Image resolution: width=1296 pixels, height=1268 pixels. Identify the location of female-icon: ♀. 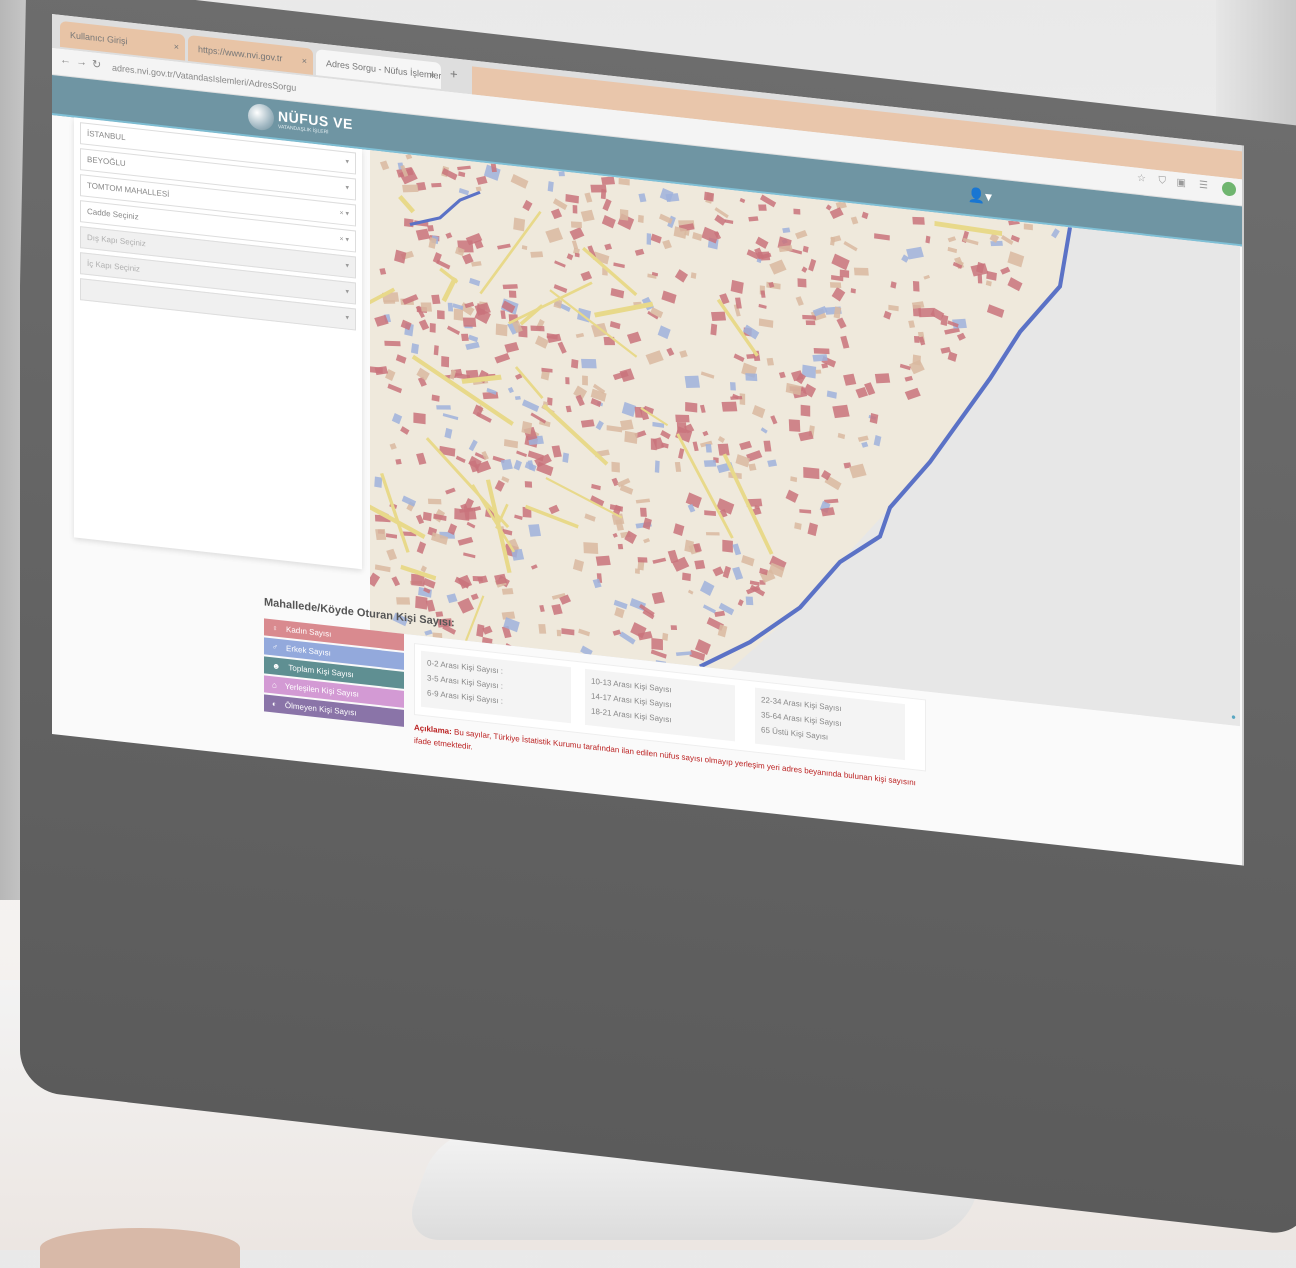
(275, 628).